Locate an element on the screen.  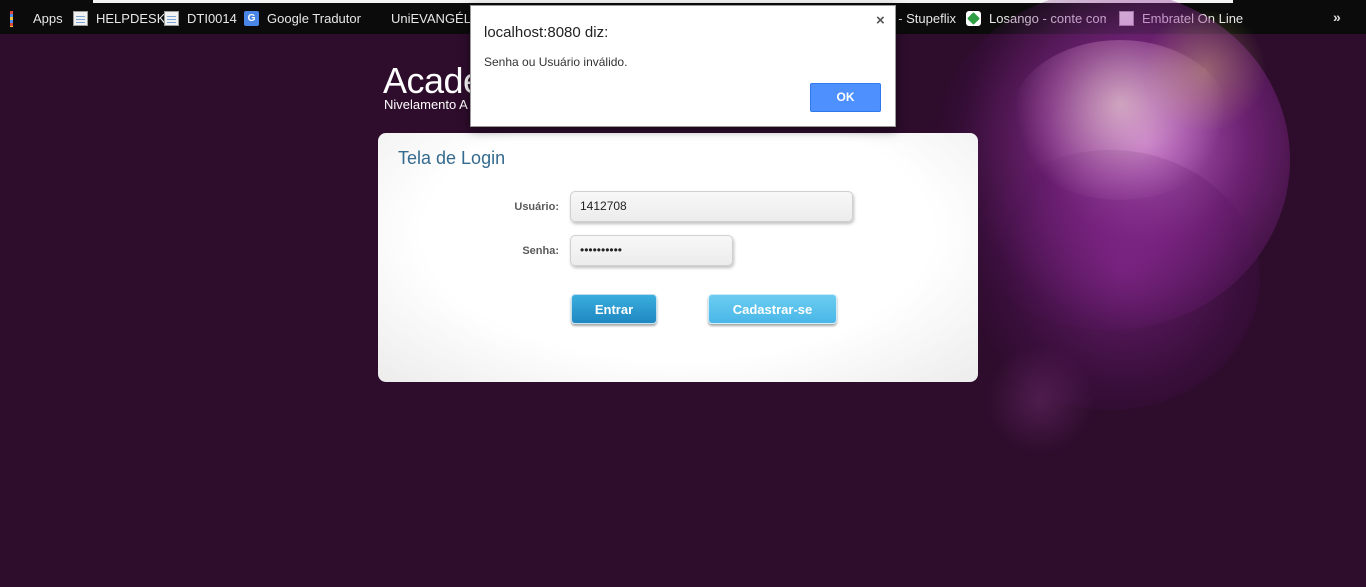
univ-logo-icon is located at coordinates (375, 19).